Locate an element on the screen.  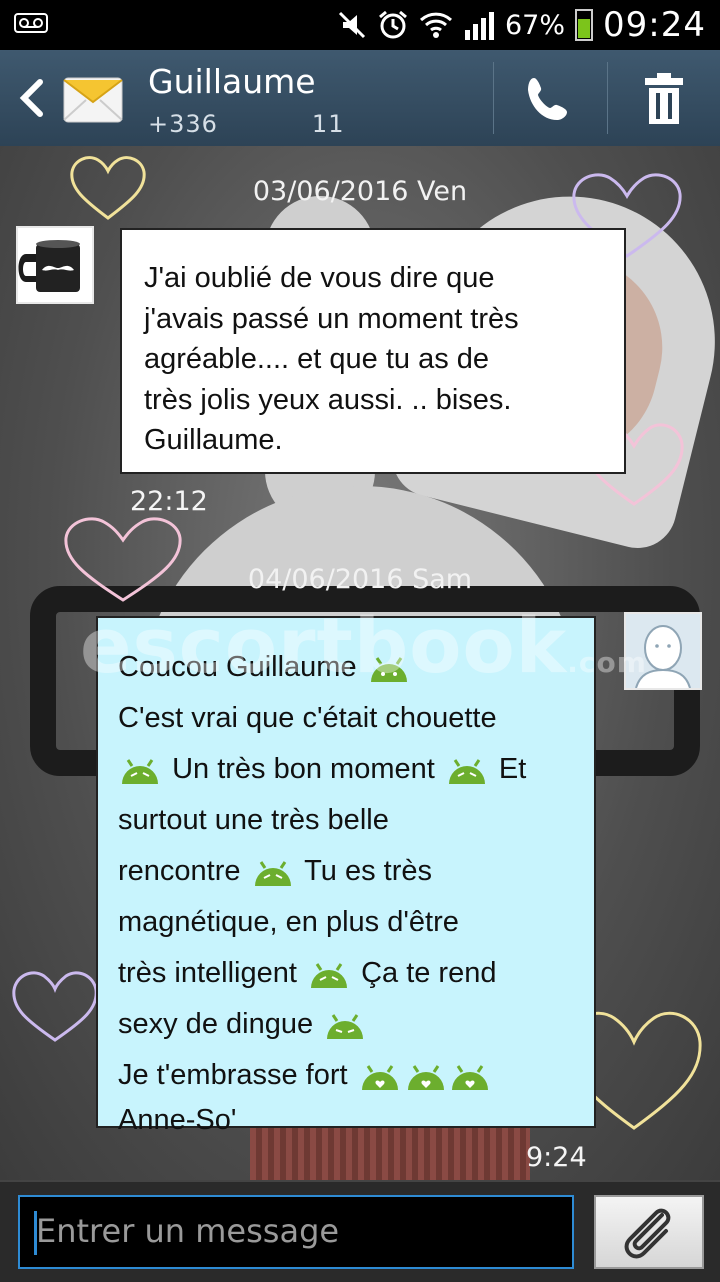
paperclip-icon is located at coordinates (647, 1233).